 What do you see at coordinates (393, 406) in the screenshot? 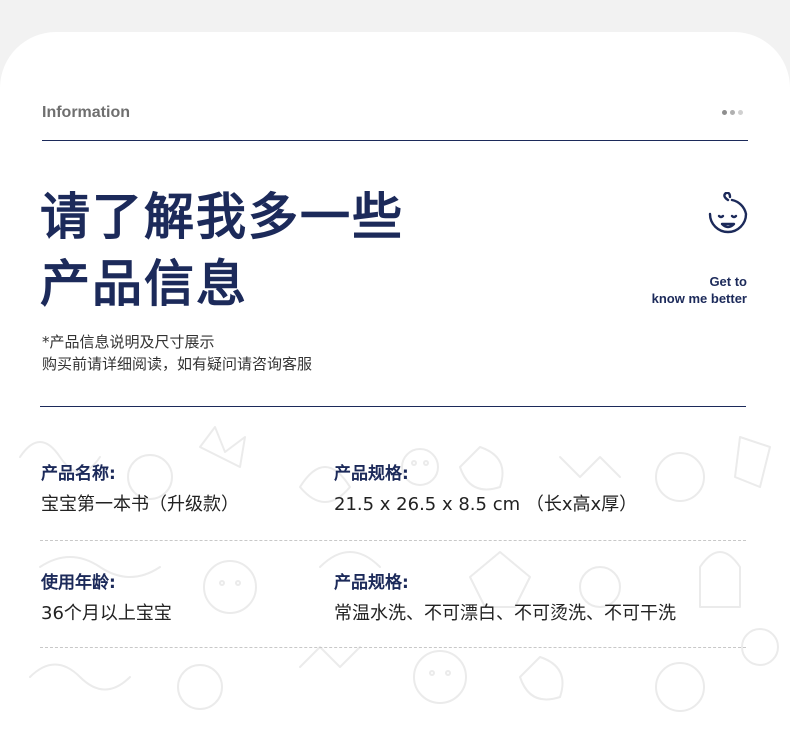
I see `middle-divider` at bounding box center [393, 406].